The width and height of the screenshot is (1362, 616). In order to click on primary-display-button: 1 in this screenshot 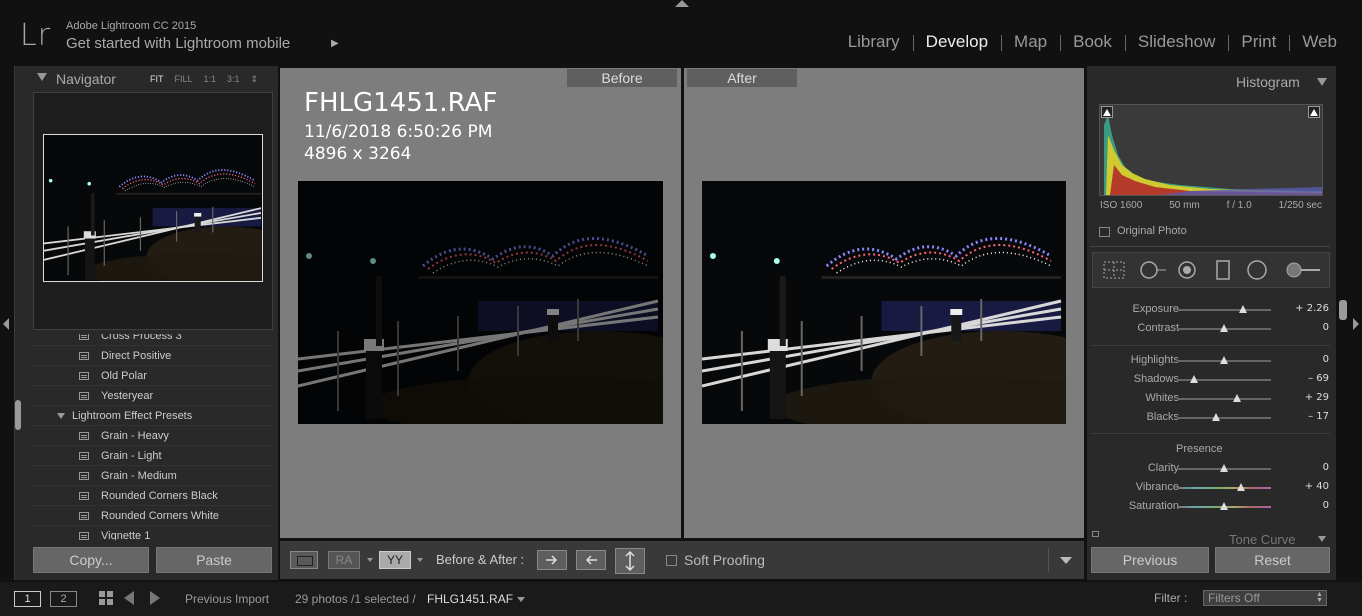, I will do `click(27, 599)`.